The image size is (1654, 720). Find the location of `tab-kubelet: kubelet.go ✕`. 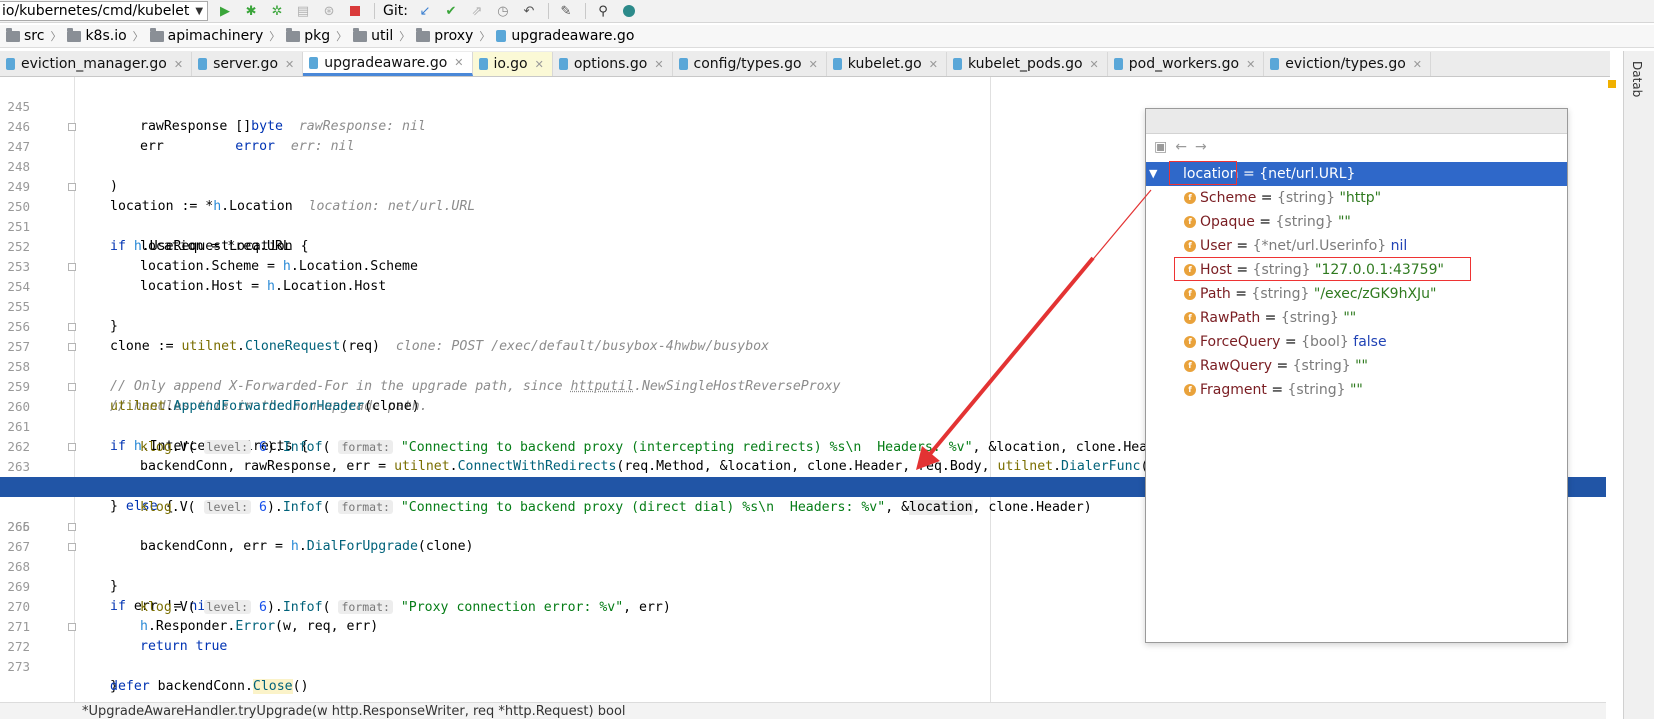

tab-kubelet: kubelet.go ✕ is located at coordinates (887, 64).